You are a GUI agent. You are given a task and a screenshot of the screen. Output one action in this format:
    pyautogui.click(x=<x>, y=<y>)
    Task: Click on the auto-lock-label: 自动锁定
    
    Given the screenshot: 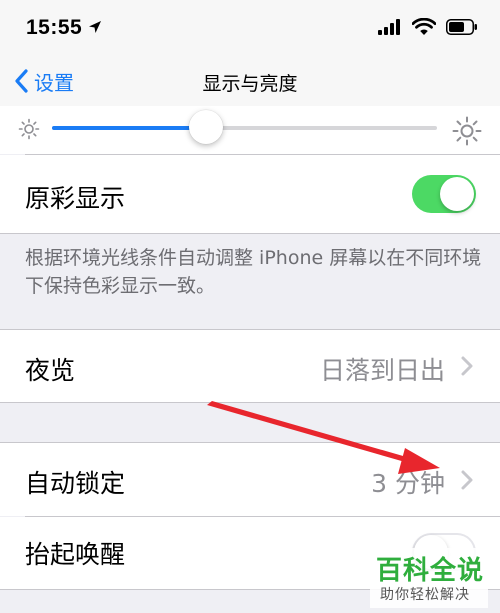 What is the action you would take?
    pyautogui.click(x=75, y=483)
    